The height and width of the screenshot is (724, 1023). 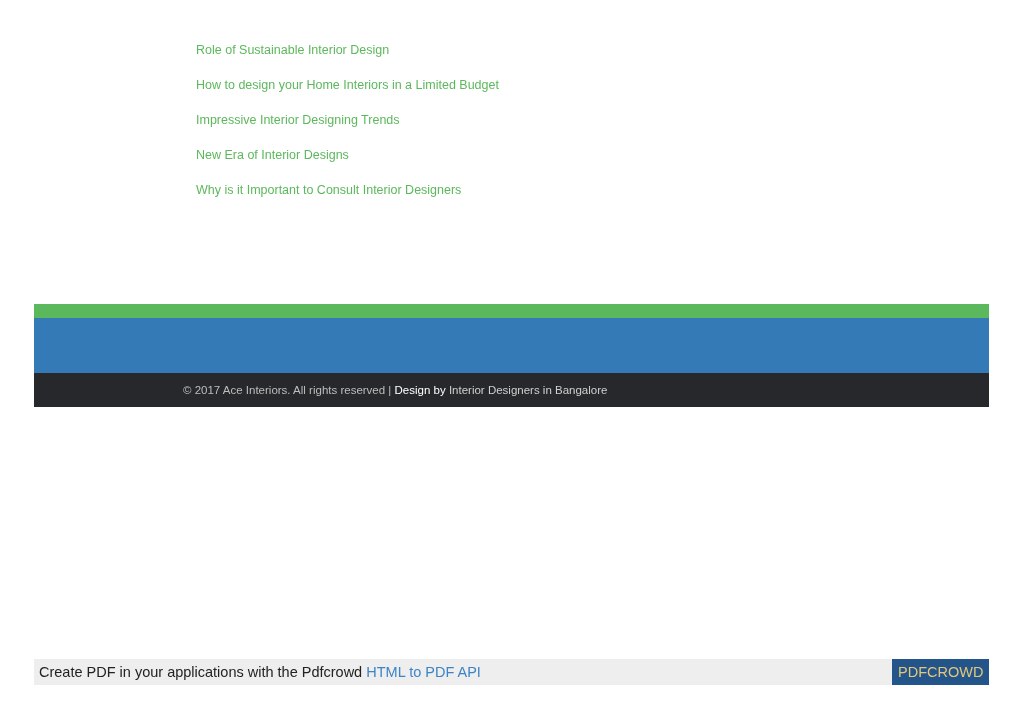 I want to click on article-link: Role of Sustainable Interior Design, so click(x=293, y=50).